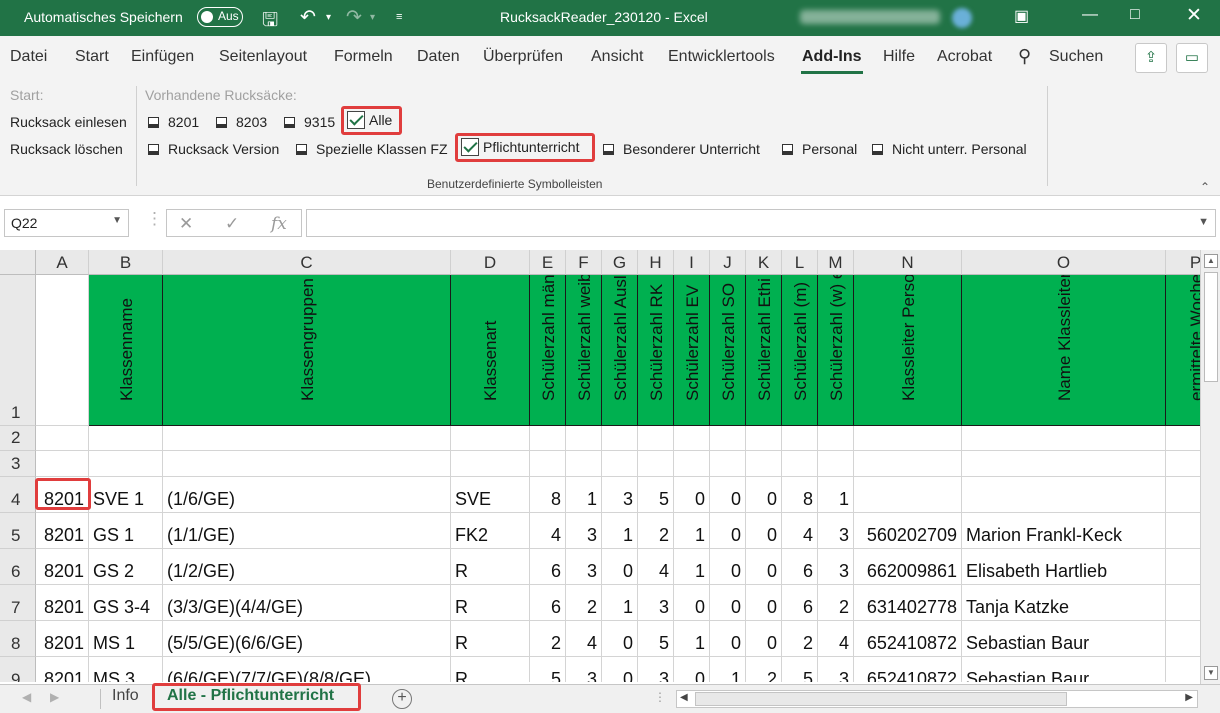  I want to click on column-header: P, so click(1183, 262).